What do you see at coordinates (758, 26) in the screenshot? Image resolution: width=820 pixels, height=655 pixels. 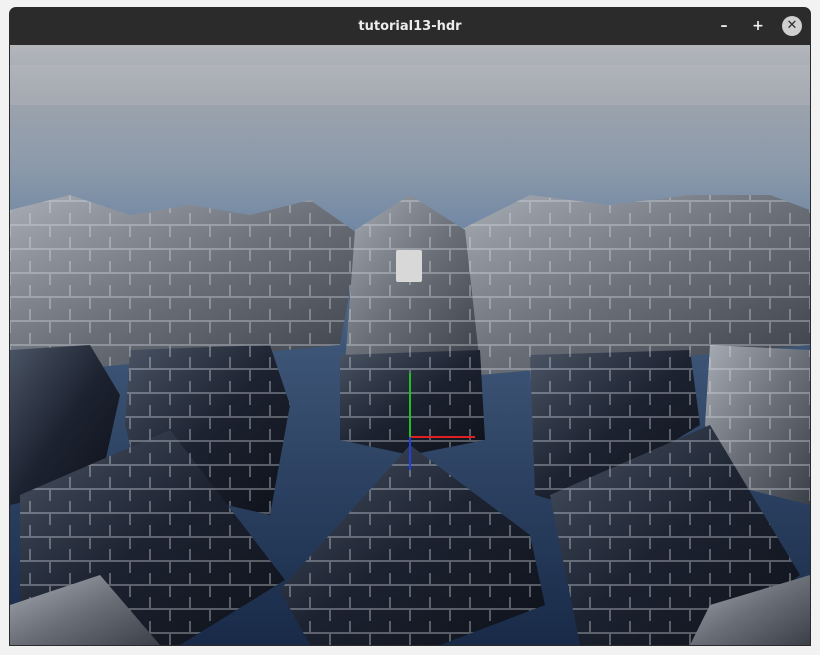 I see `maximize-button: +` at bounding box center [758, 26].